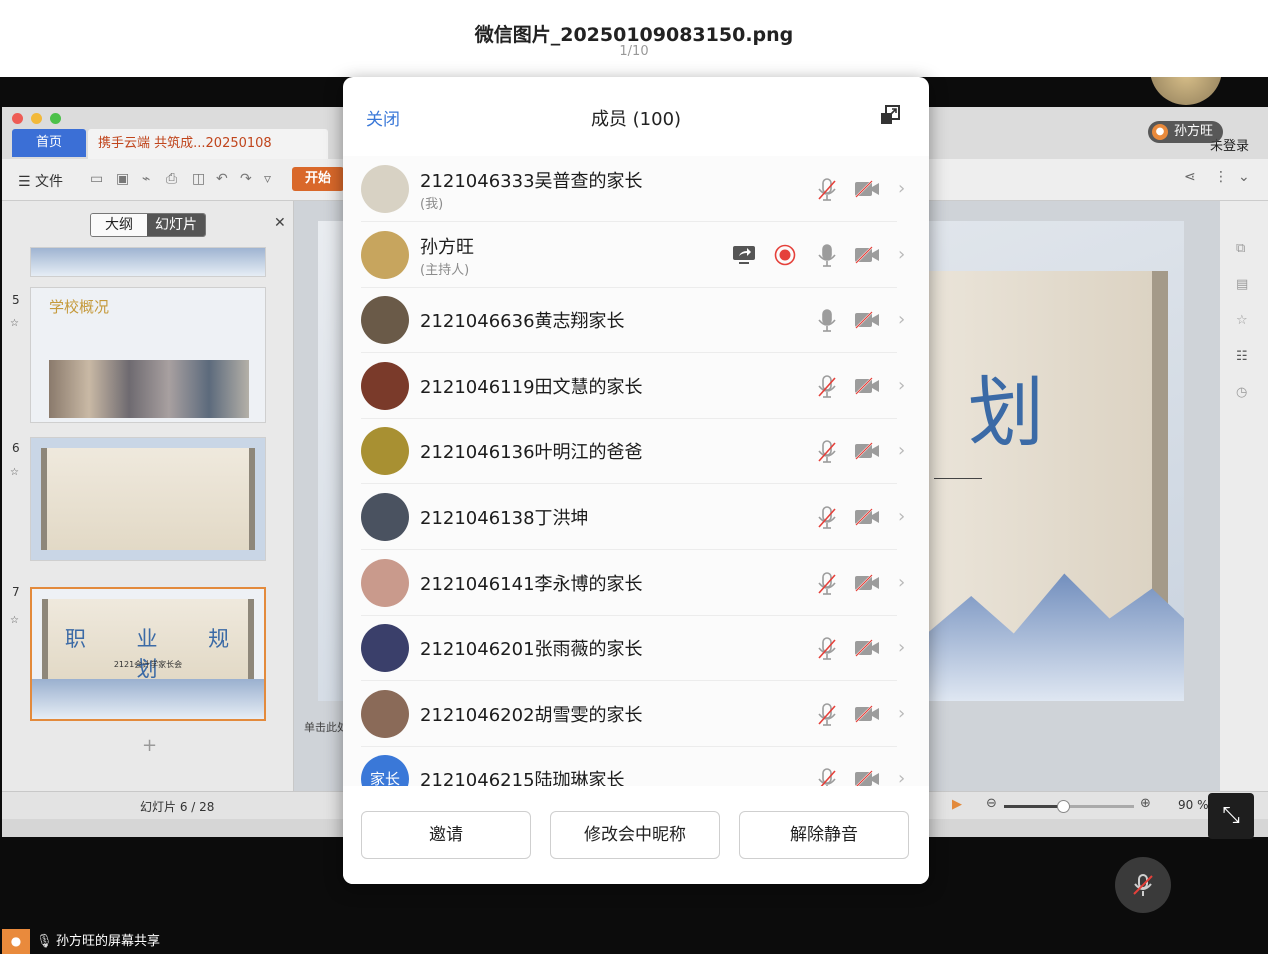 This screenshot has width=1268, height=954. I want to click on format-painter-icon: ⌁, so click(146, 179).